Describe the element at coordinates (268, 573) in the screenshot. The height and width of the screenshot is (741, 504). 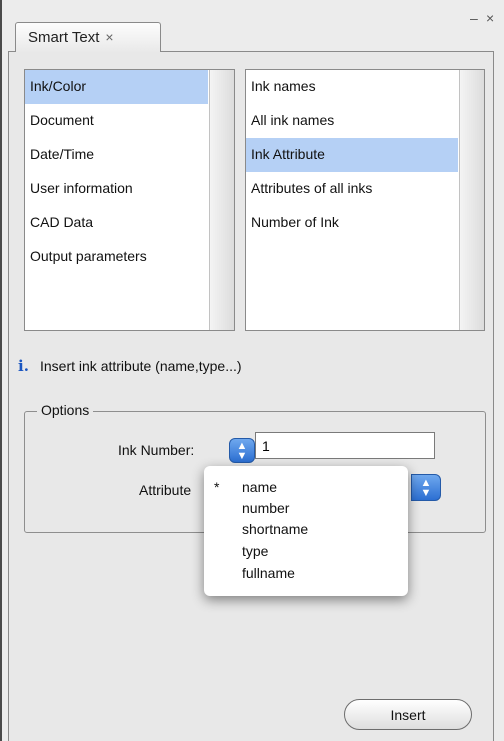
I see `attribute-option: fullname` at that location.